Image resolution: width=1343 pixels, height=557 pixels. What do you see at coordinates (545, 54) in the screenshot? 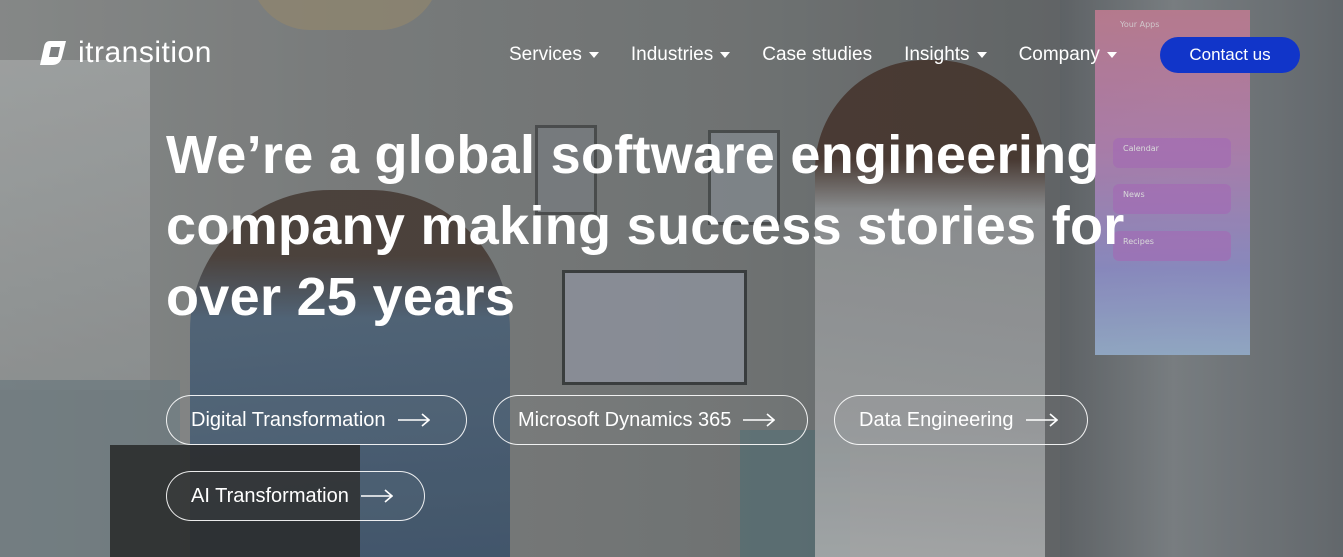
I see `nav-item-label: Services` at bounding box center [545, 54].